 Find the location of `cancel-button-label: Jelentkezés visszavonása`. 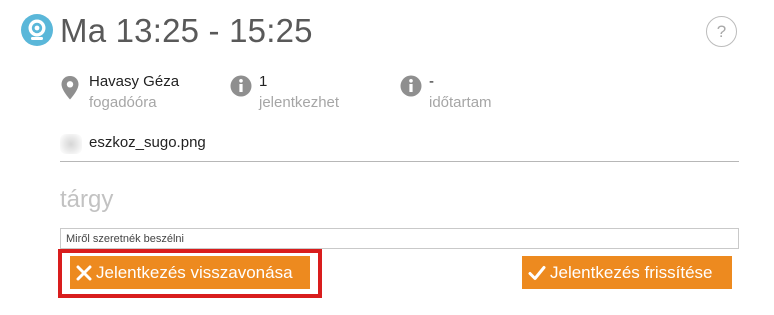

cancel-button-label: Jelentkezés visszavonása is located at coordinates (194, 272).